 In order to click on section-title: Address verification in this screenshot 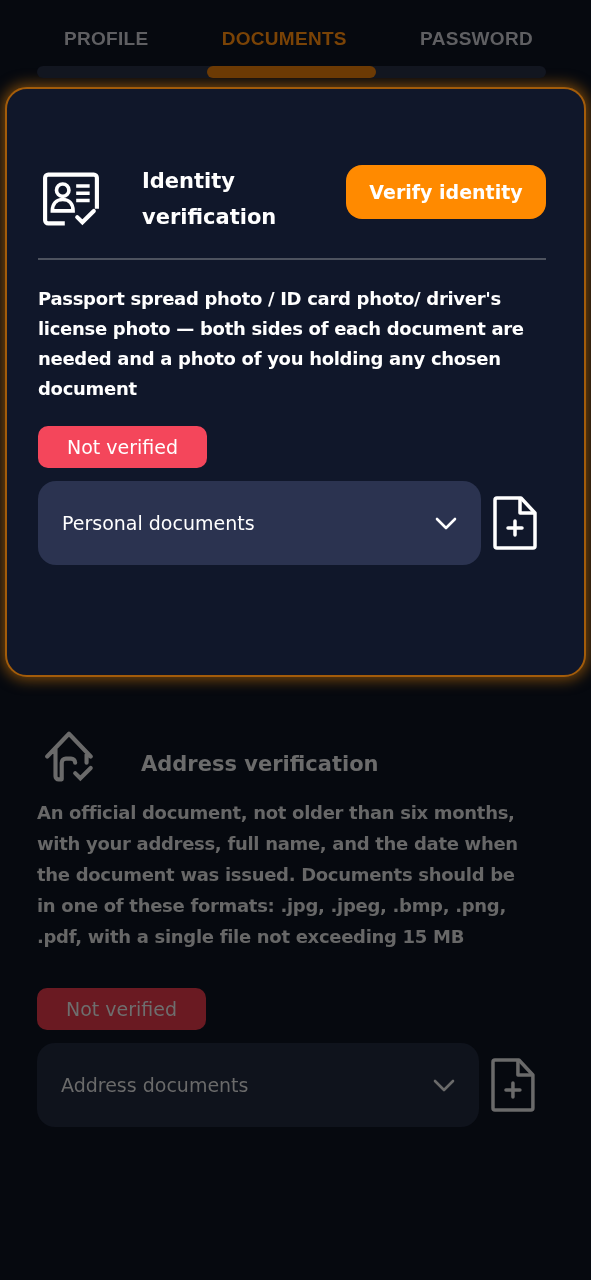, I will do `click(260, 764)`.